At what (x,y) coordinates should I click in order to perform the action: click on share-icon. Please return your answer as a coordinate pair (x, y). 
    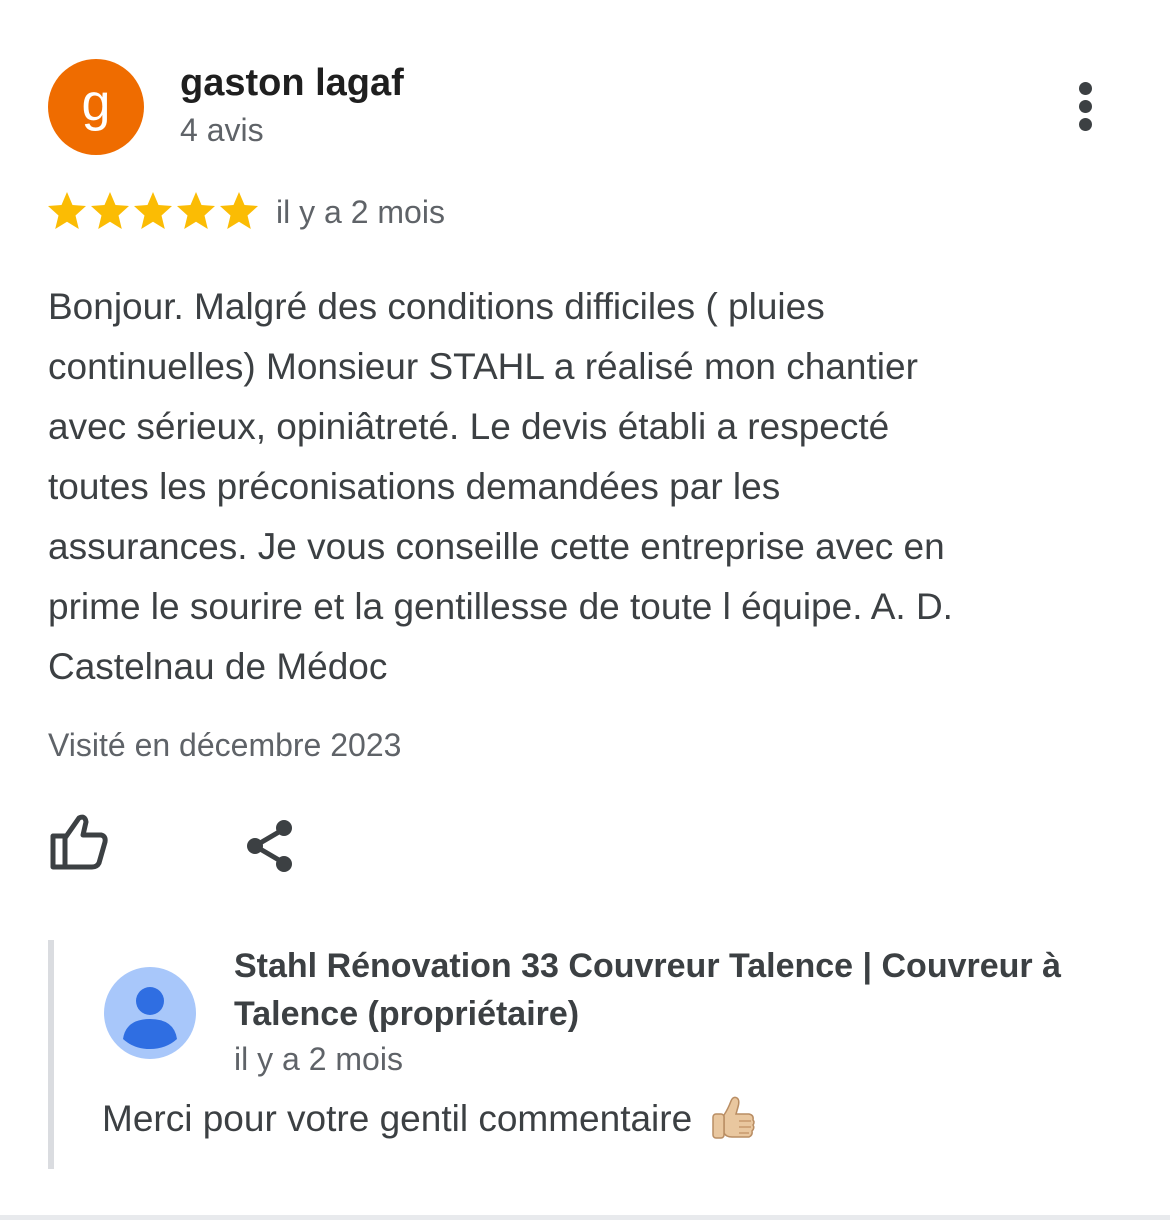
    Looking at the image, I should click on (269, 846).